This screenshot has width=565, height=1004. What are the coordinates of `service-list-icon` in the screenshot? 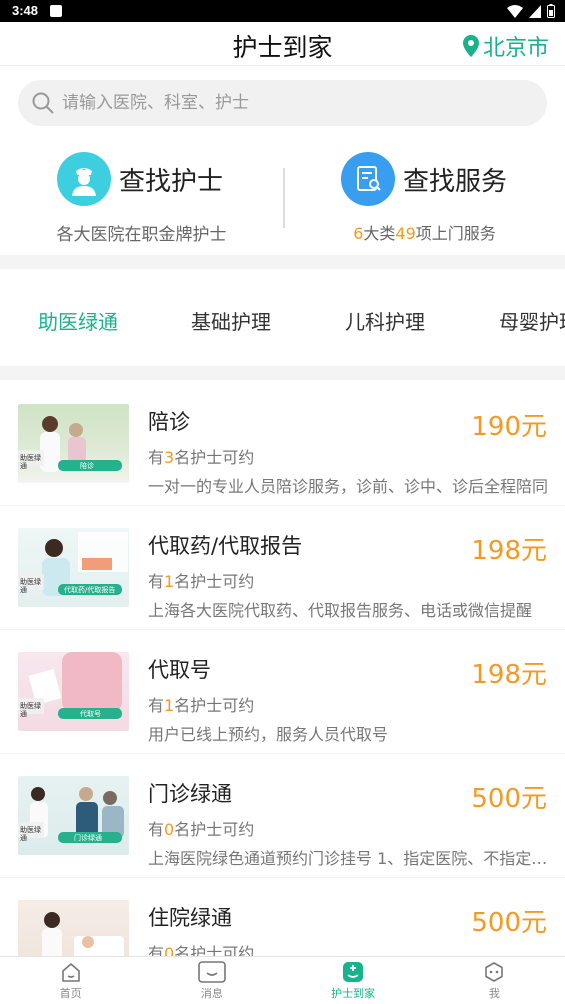 It's located at (368, 179).